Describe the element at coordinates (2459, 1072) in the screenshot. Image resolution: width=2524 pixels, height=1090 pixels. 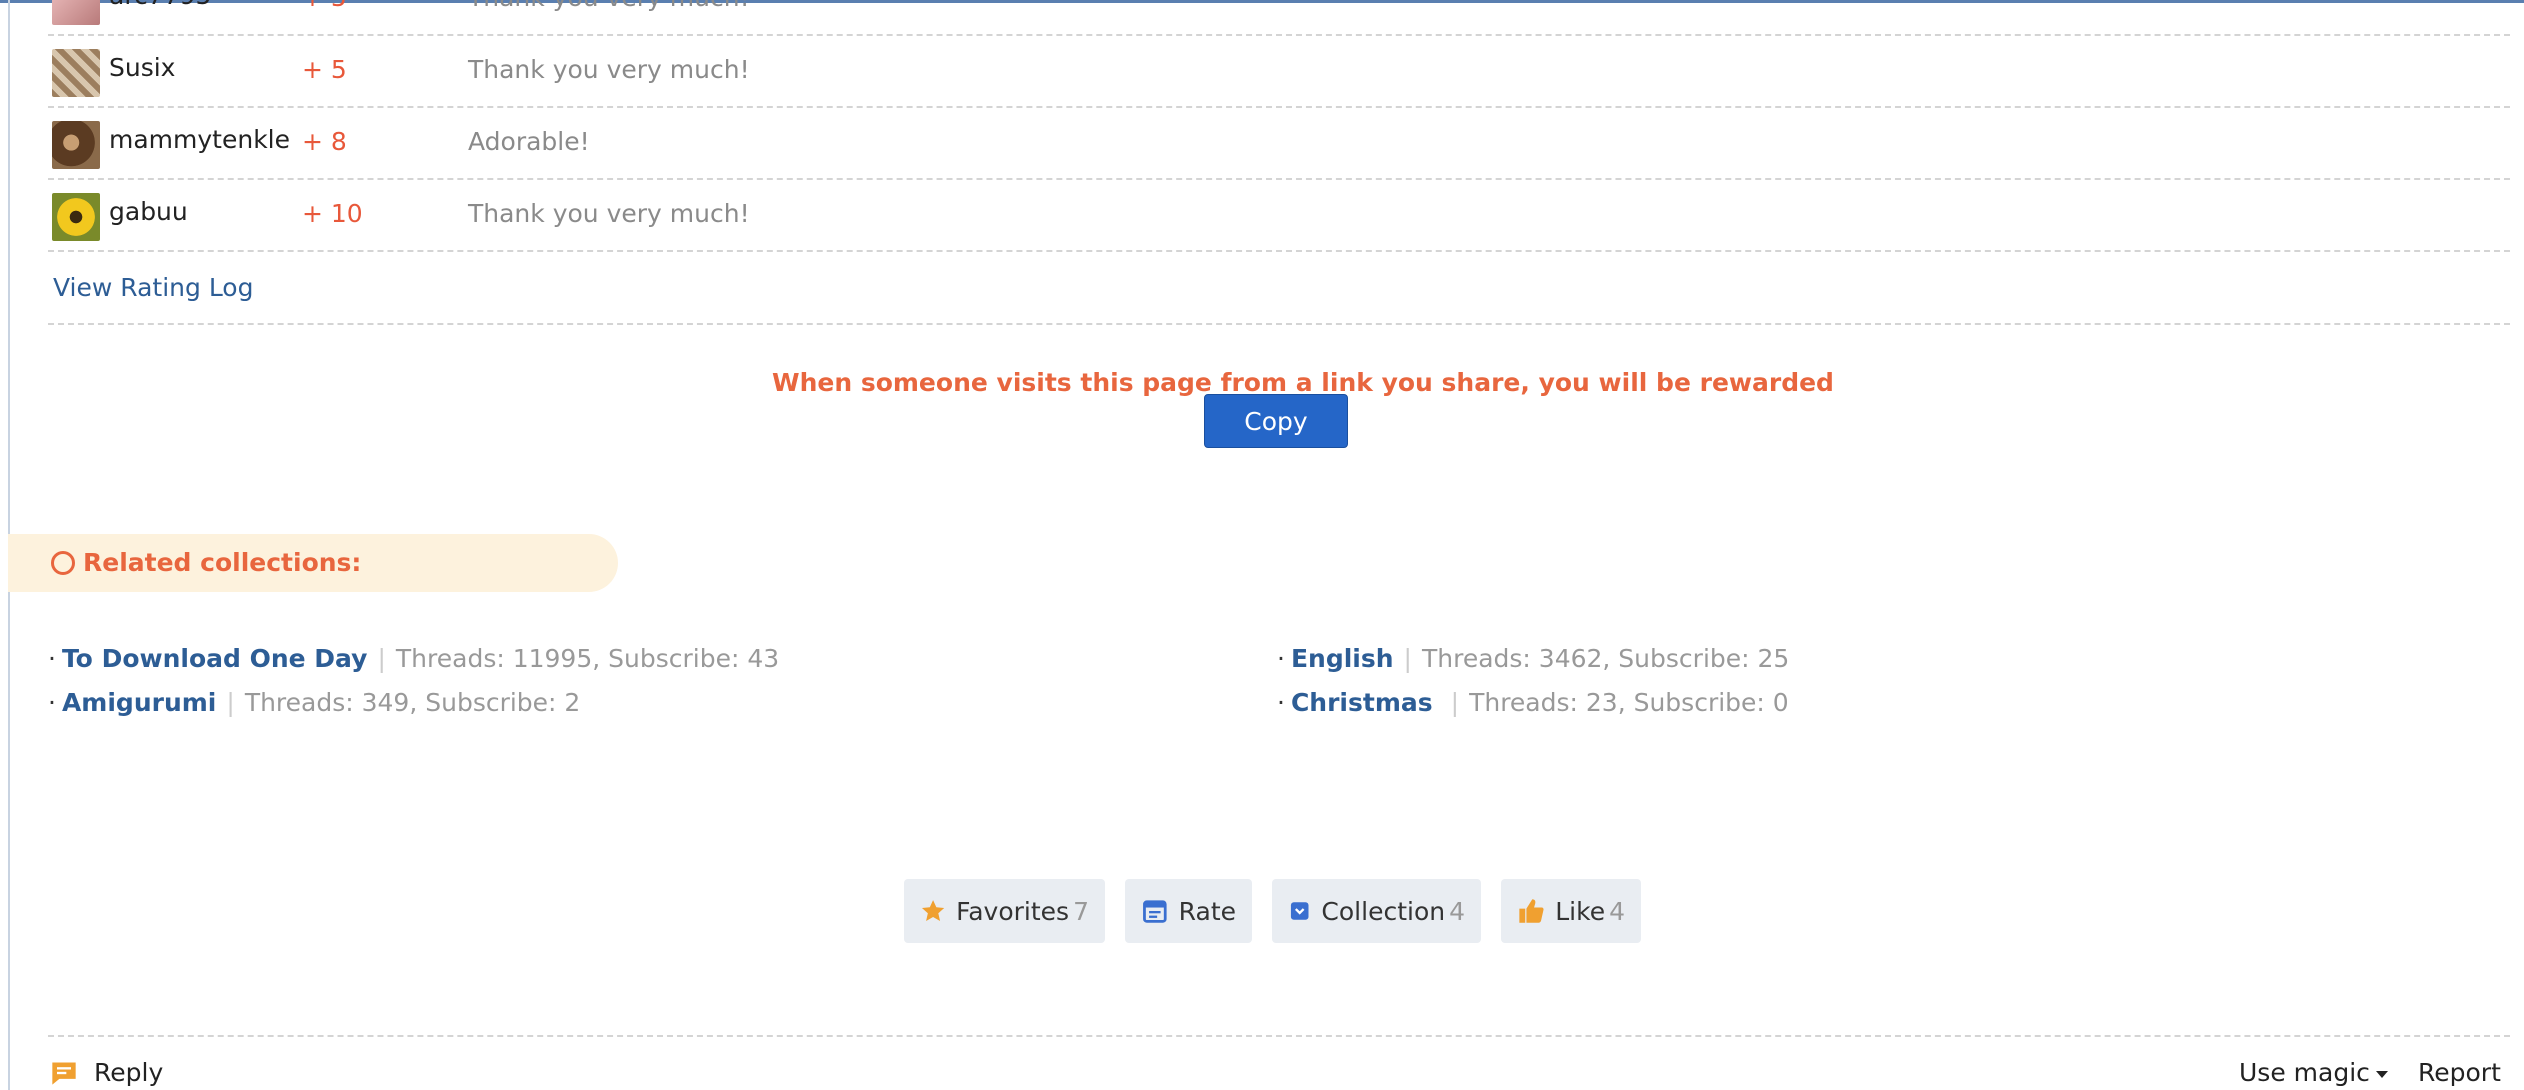
I see `report-link: Report` at that location.